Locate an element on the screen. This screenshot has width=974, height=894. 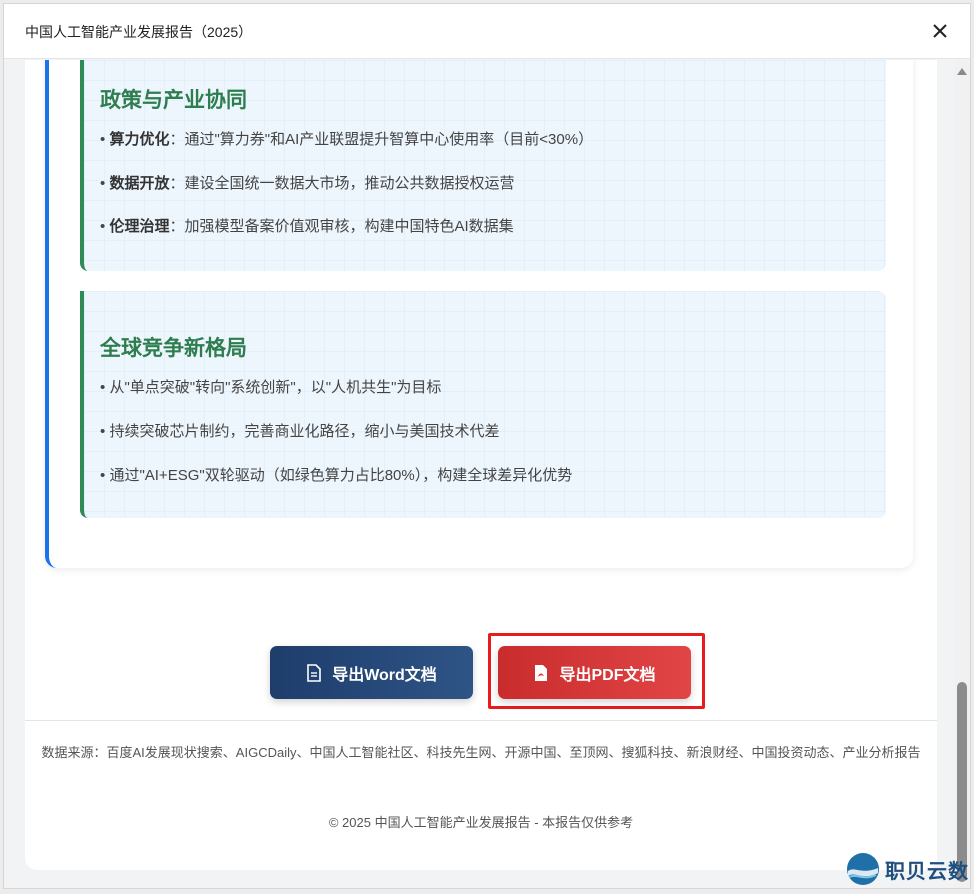
list-item: • 伦理治理：加强模型备案价值观审核，构建中国特色AI数据集 is located at coordinates (307, 226).